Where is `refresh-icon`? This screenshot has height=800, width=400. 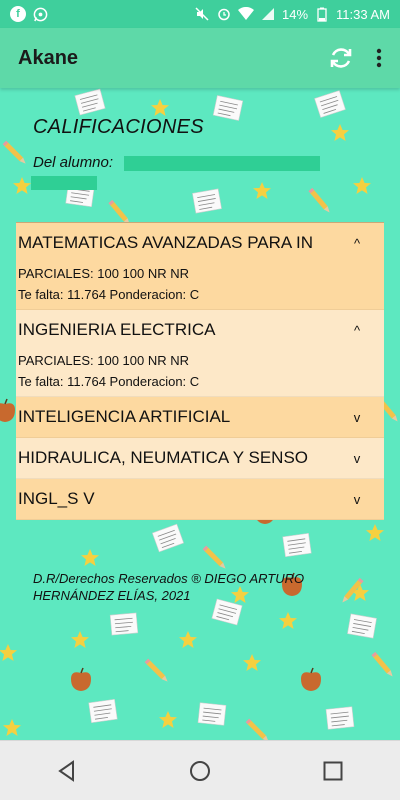 refresh-icon is located at coordinates (341, 58).